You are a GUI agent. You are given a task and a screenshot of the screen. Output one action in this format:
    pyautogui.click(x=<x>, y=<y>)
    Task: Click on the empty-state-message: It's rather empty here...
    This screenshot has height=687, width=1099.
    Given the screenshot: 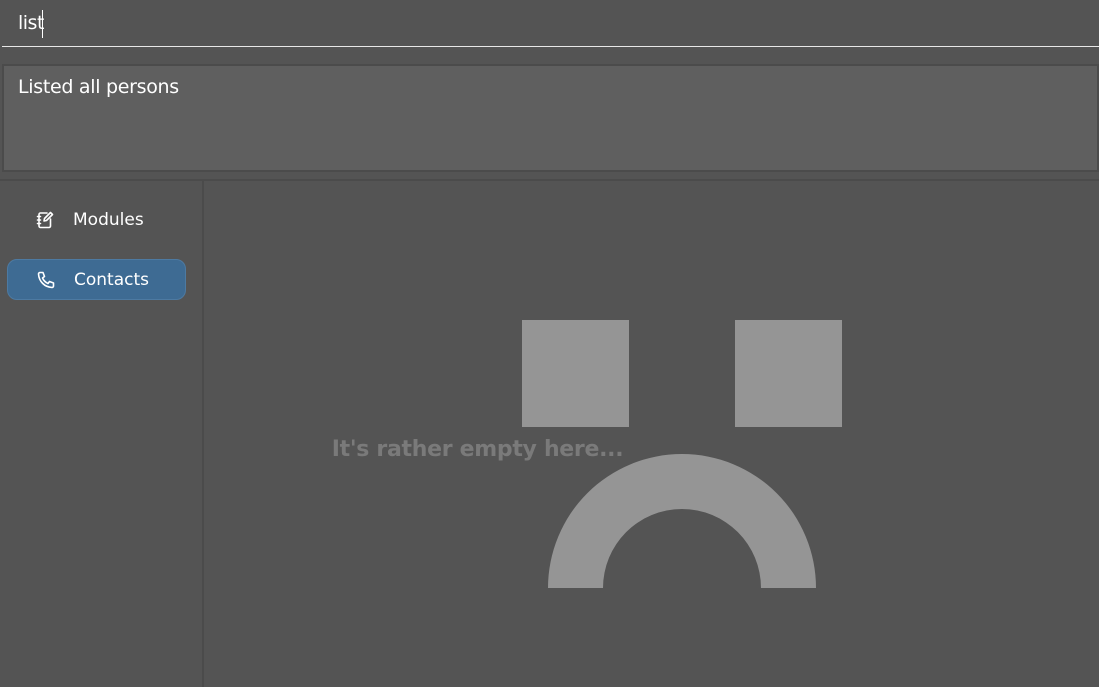 What is the action you would take?
    pyautogui.click(x=477, y=449)
    